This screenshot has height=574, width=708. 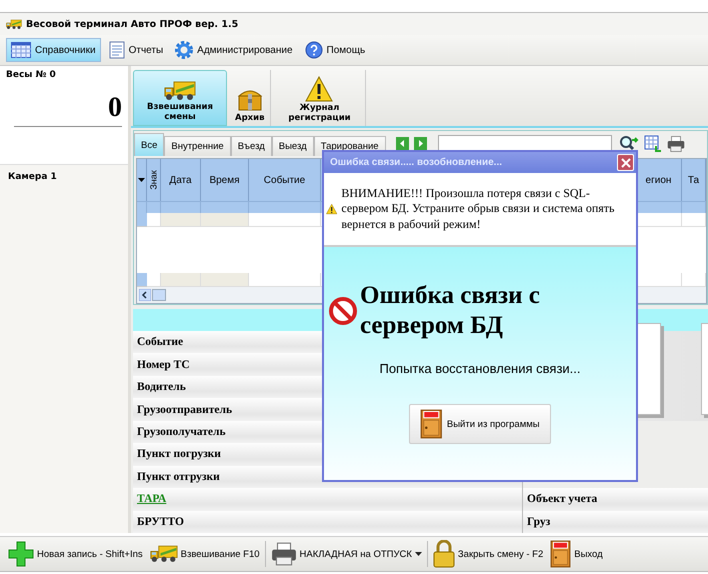 What do you see at coordinates (562, 499) in the screenshot?
I see `field-label: Объект учета` at bounding box center [562, 499].